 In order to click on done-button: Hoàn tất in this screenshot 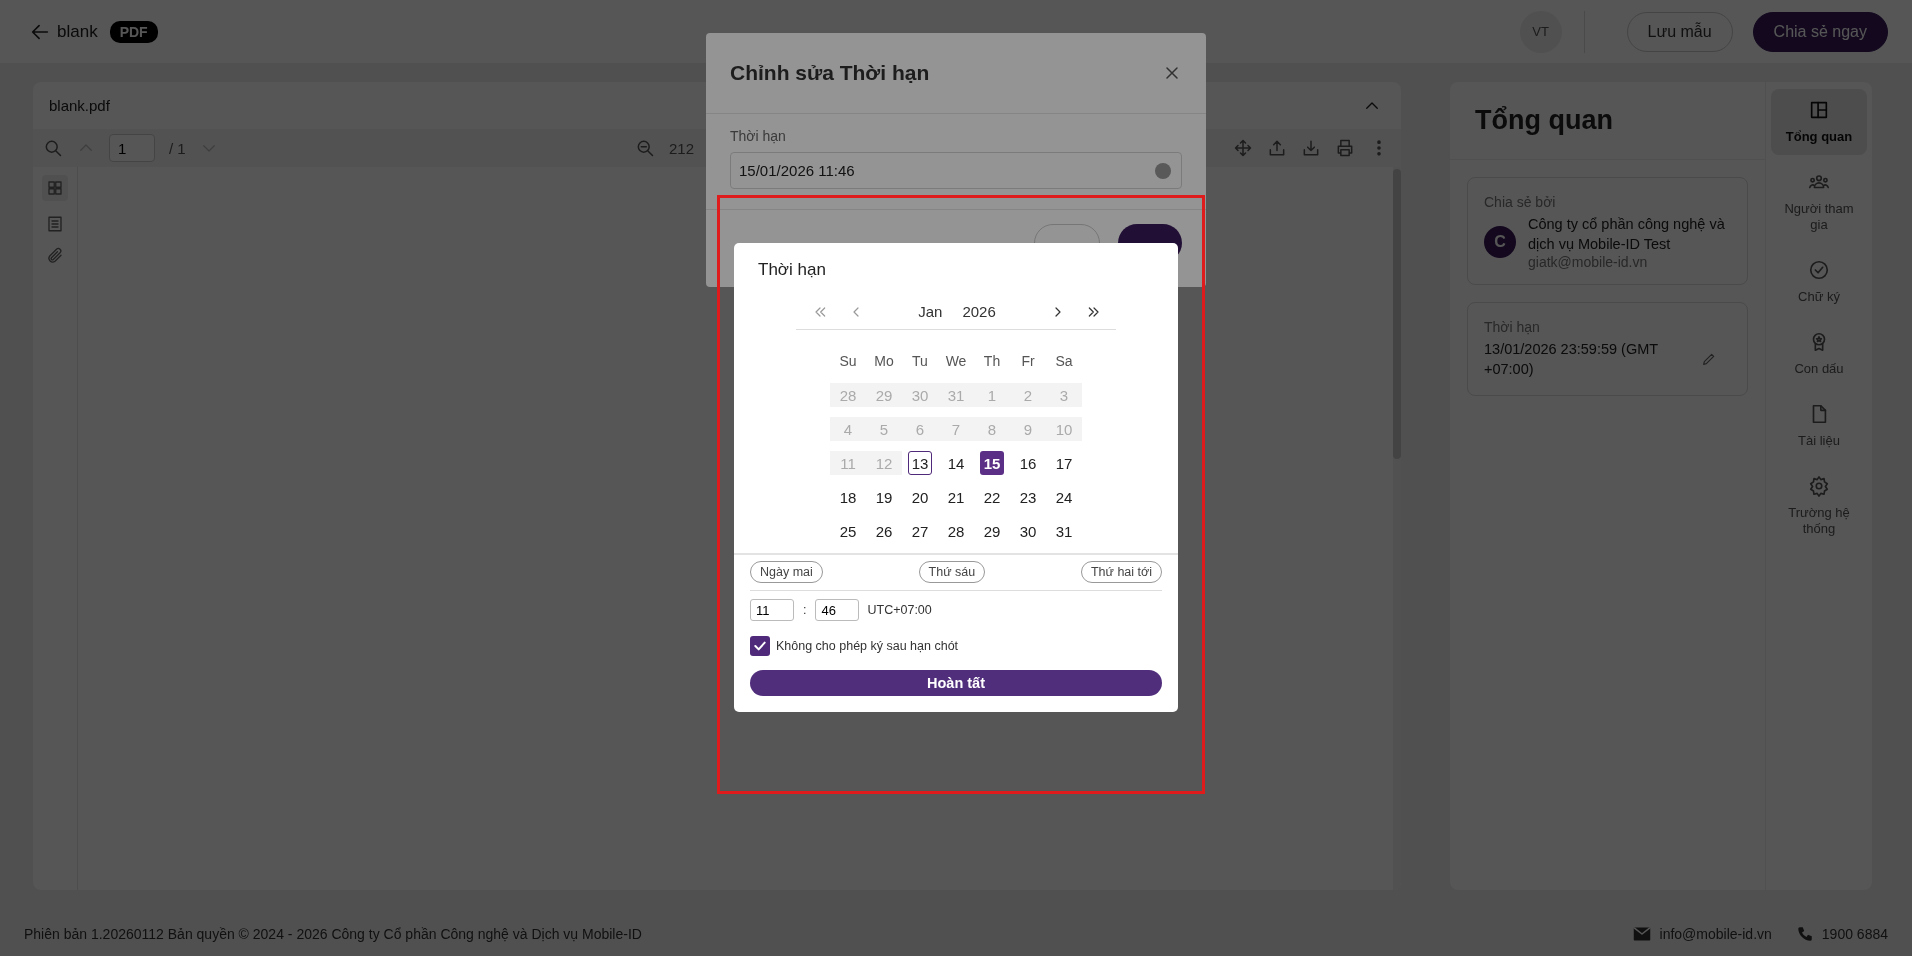, I will do `click(956, 683)`.